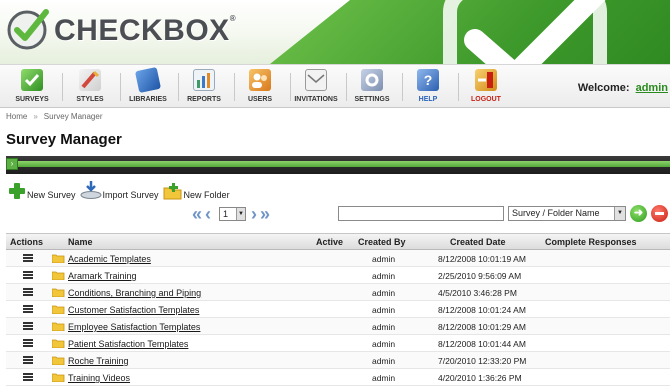  What do you see at coordinates (17, 191) in the screenshot?
I see `add-icon` at bounding box center [17, 191].